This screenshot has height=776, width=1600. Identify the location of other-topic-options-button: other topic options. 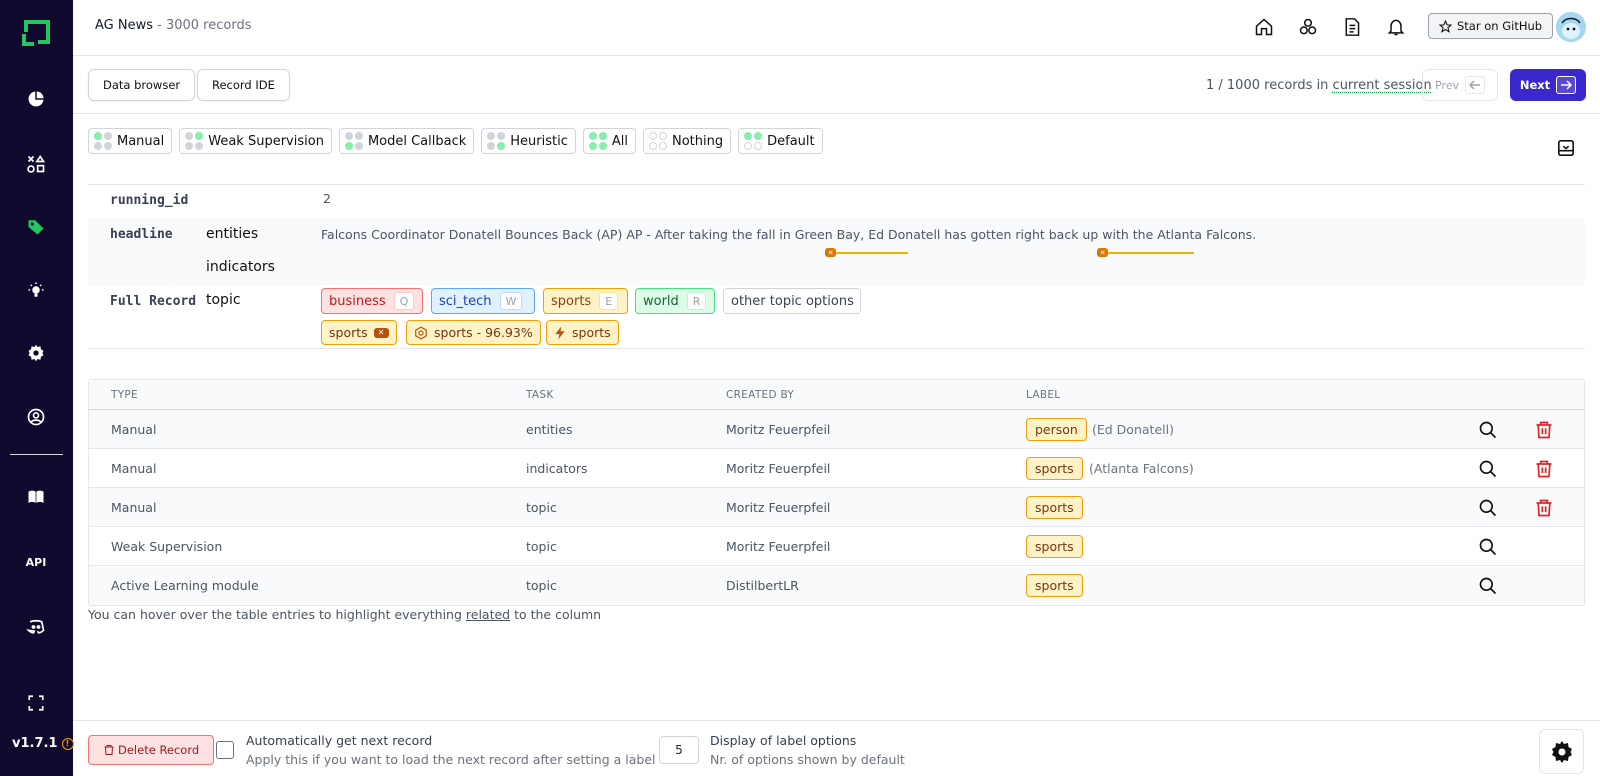
(792, 301).